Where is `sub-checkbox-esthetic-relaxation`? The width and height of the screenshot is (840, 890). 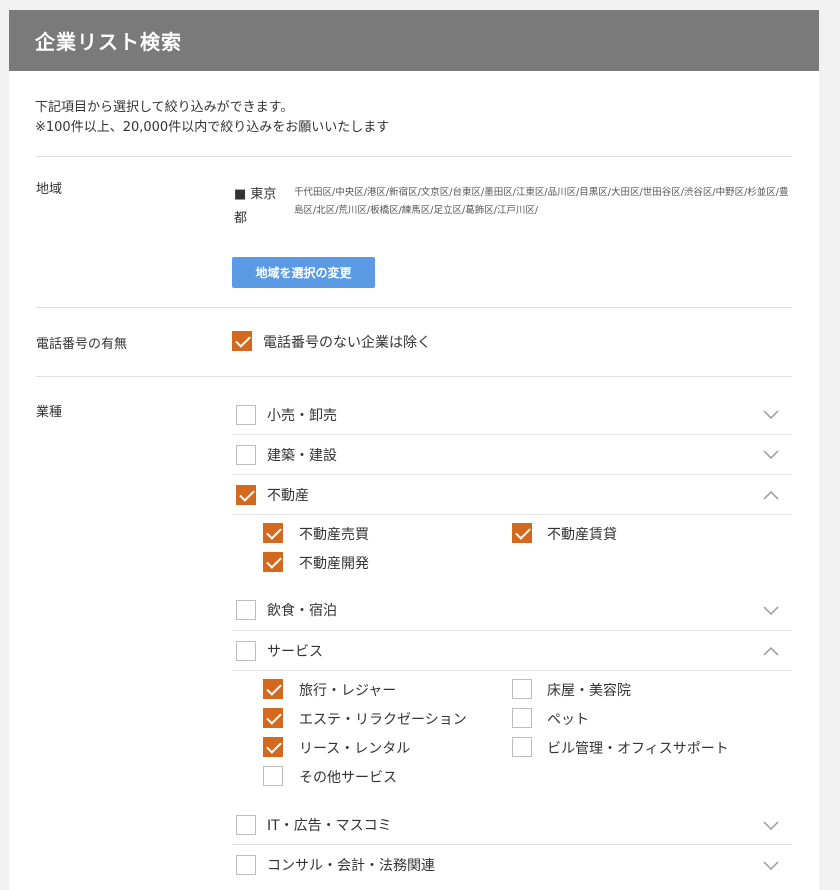 sub-checkbox-esthetic-relaxation is located at coordinates (273, 718).